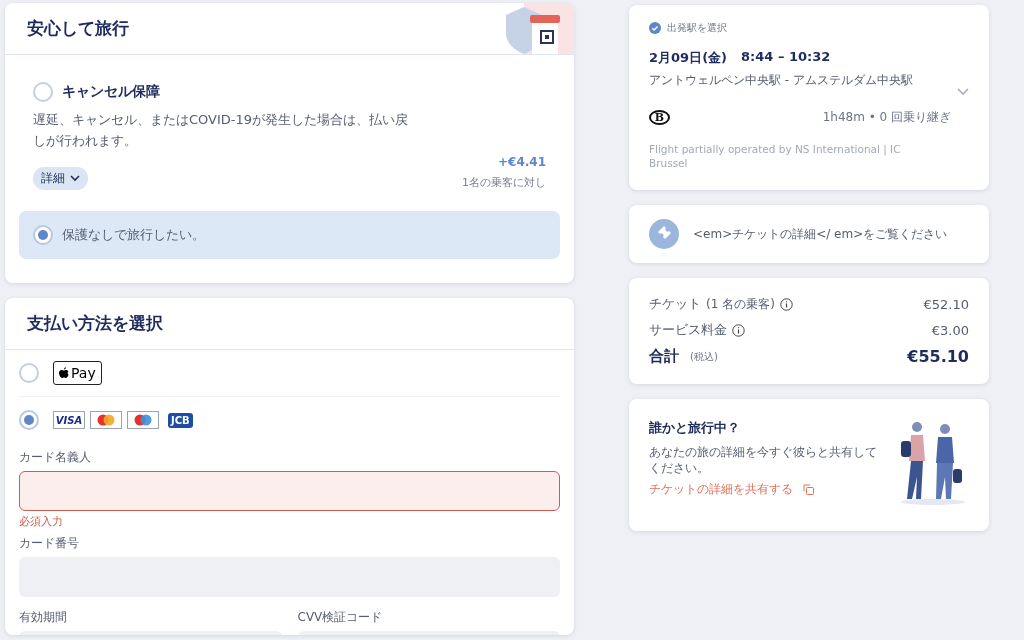  What do you see at coordinates (77, 373) in the screenshot?
I see `apple-pay-logo: Pay` at bounding box center [77, 373].